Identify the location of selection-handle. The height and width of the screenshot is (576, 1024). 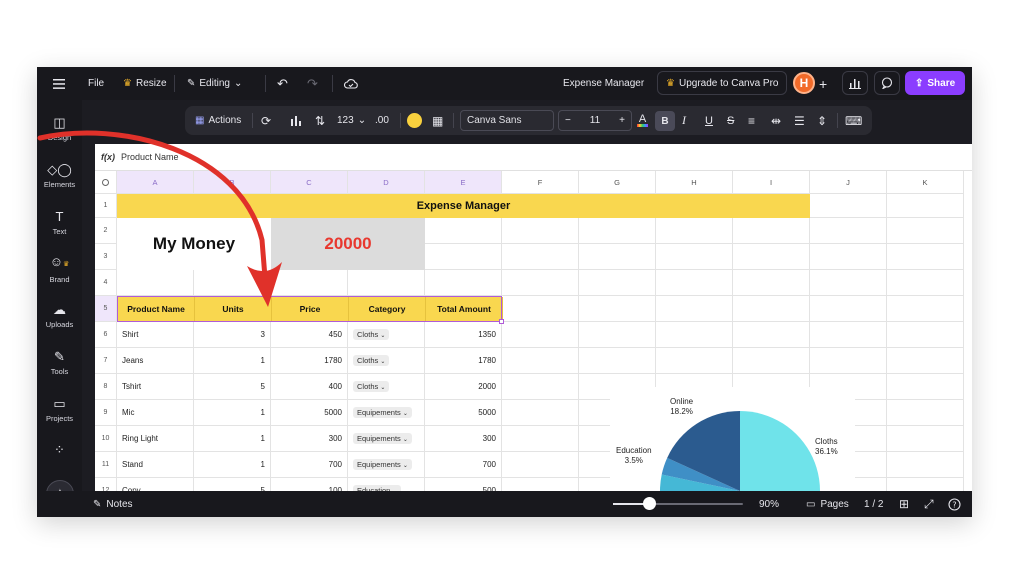
(501, 321).